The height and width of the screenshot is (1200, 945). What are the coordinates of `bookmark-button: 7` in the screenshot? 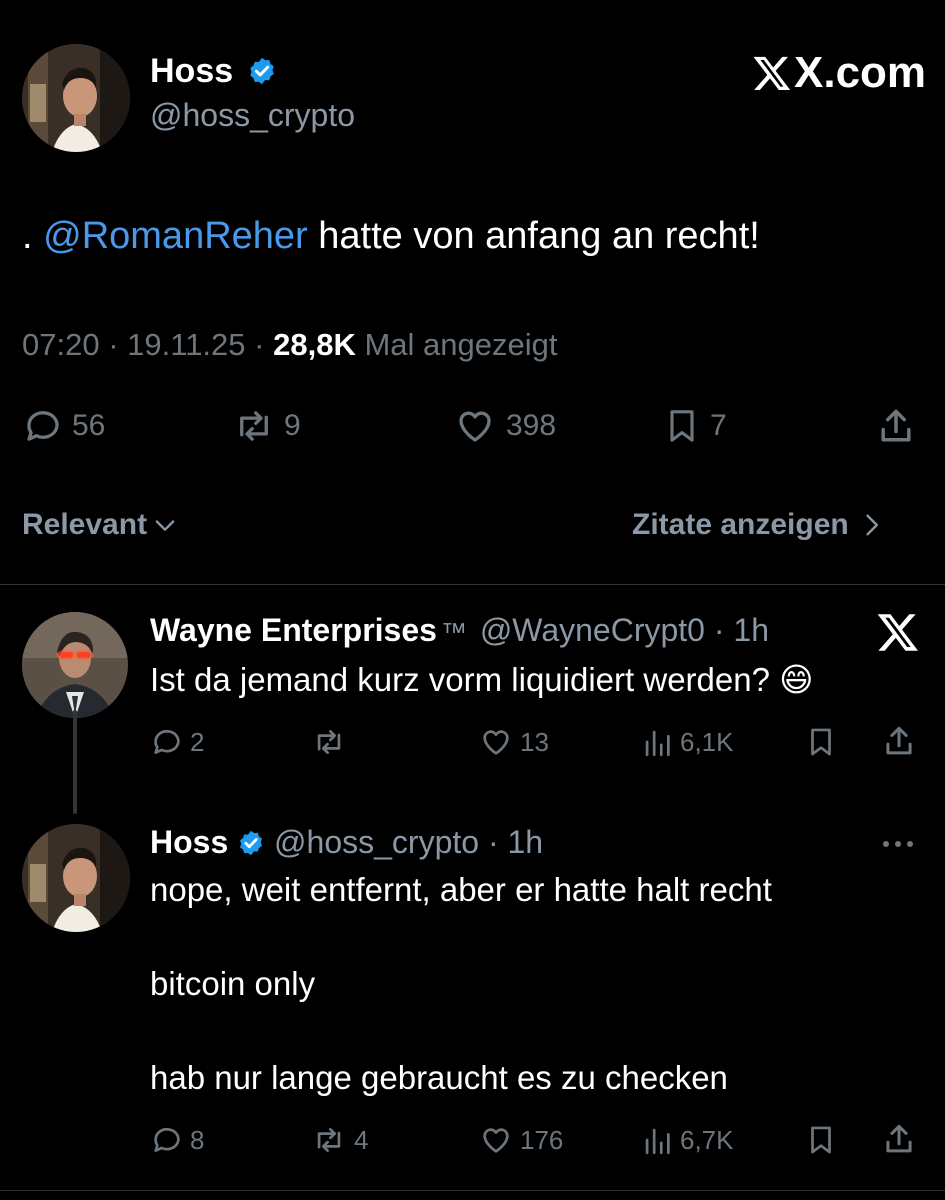 It's located at (694, 426).